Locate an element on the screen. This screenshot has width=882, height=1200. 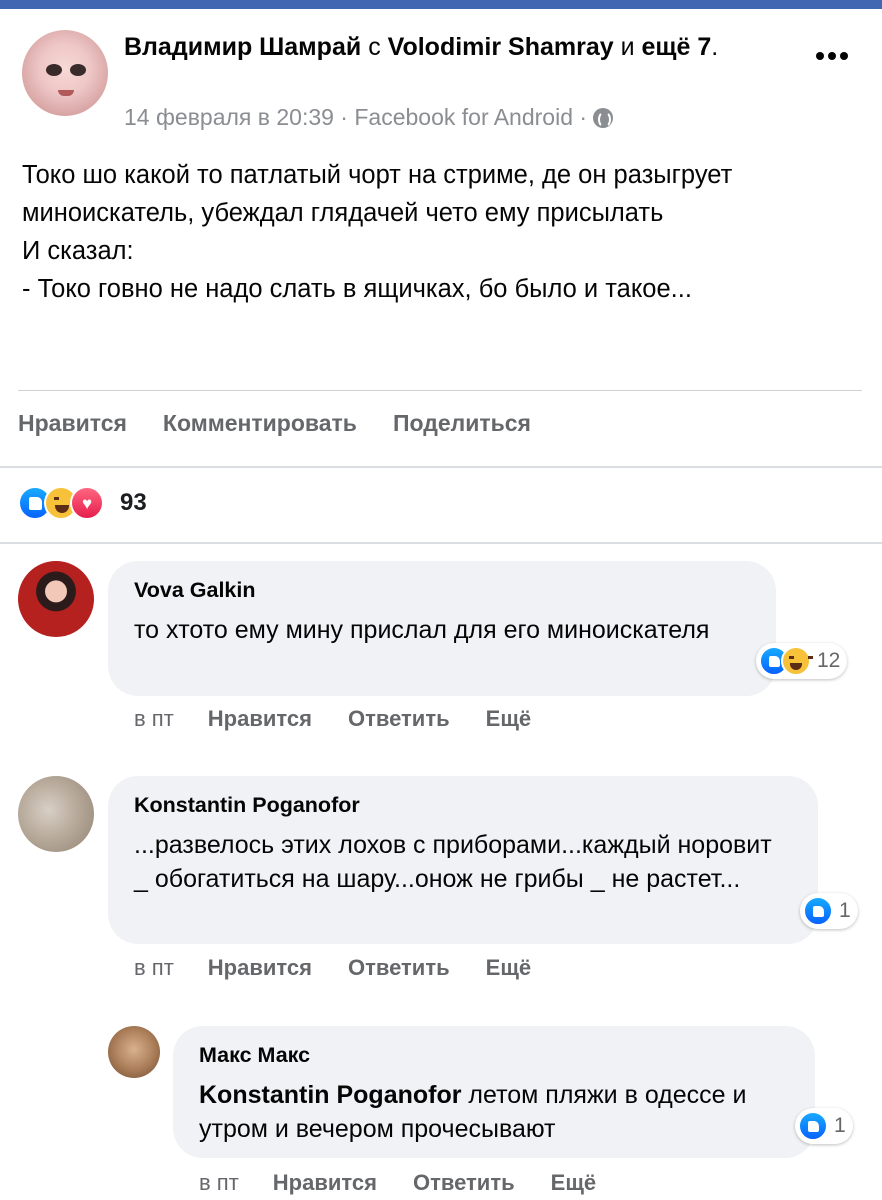
globe-icon is located at coordinates (603, 118).